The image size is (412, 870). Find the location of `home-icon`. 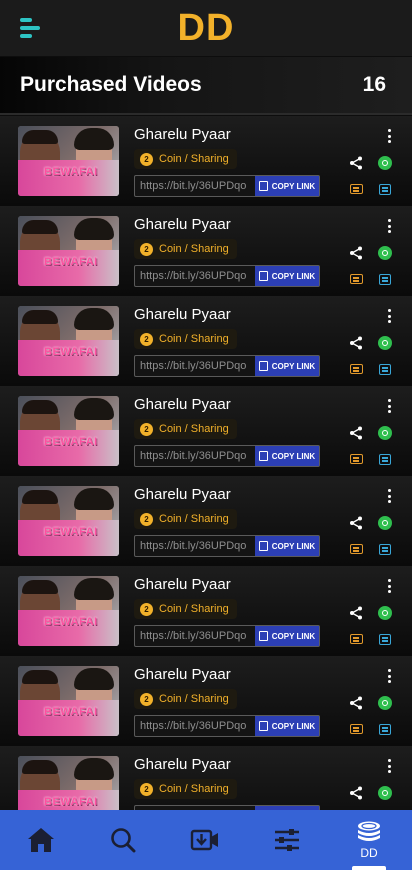

home-icon is located at coordinates (41, 840).